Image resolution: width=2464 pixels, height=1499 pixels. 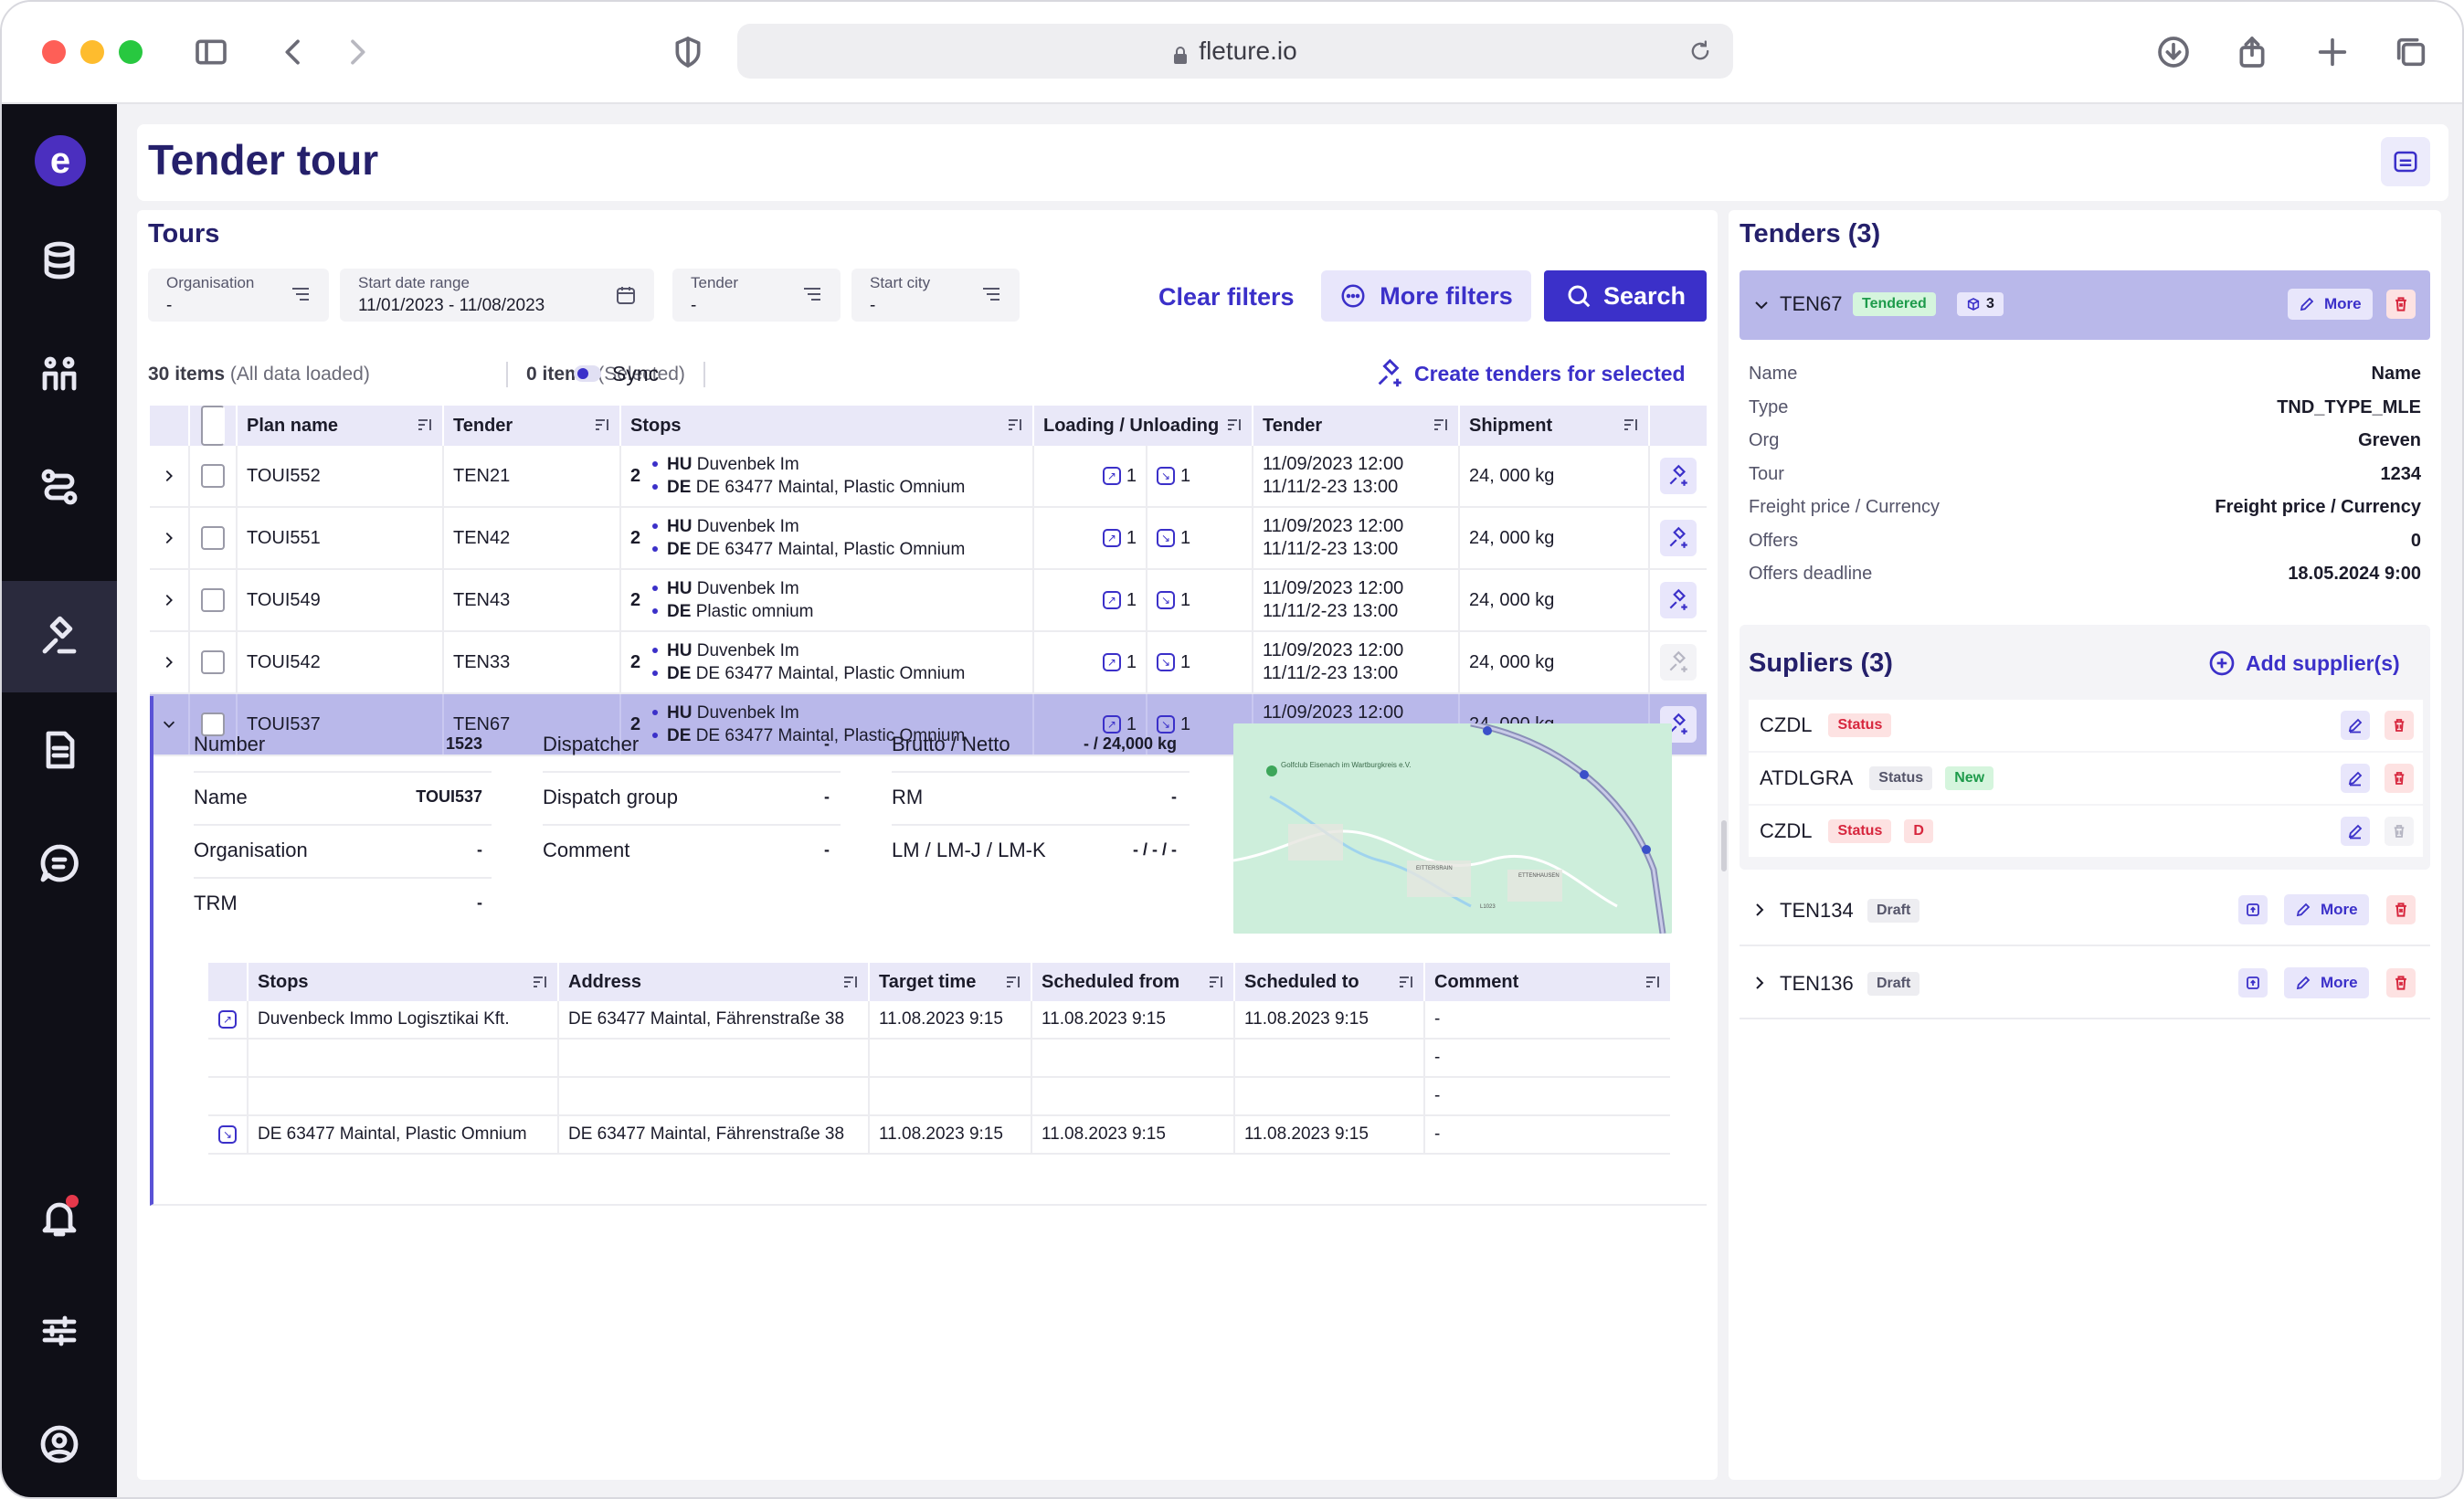 I want to click on route-icon, so click(x=59, y=487).